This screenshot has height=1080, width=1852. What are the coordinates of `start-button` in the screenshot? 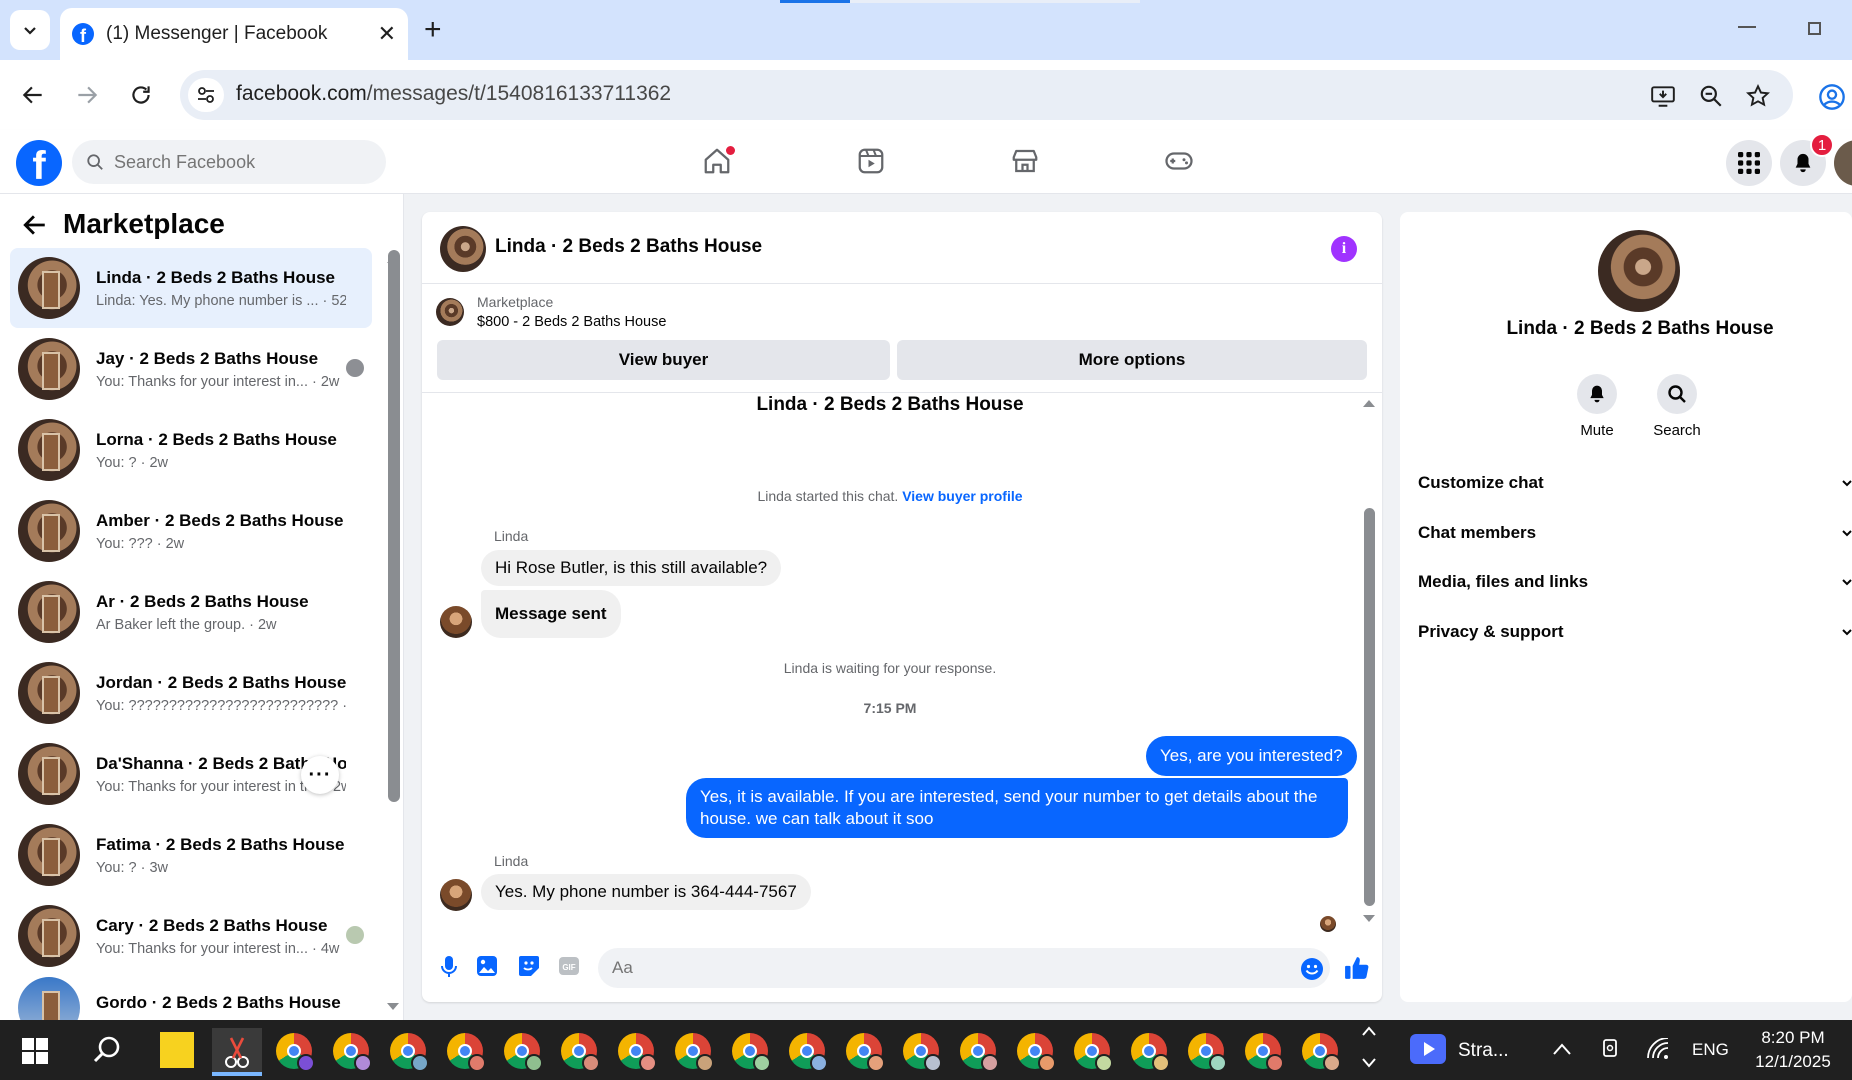 It's located at (35, 1051).